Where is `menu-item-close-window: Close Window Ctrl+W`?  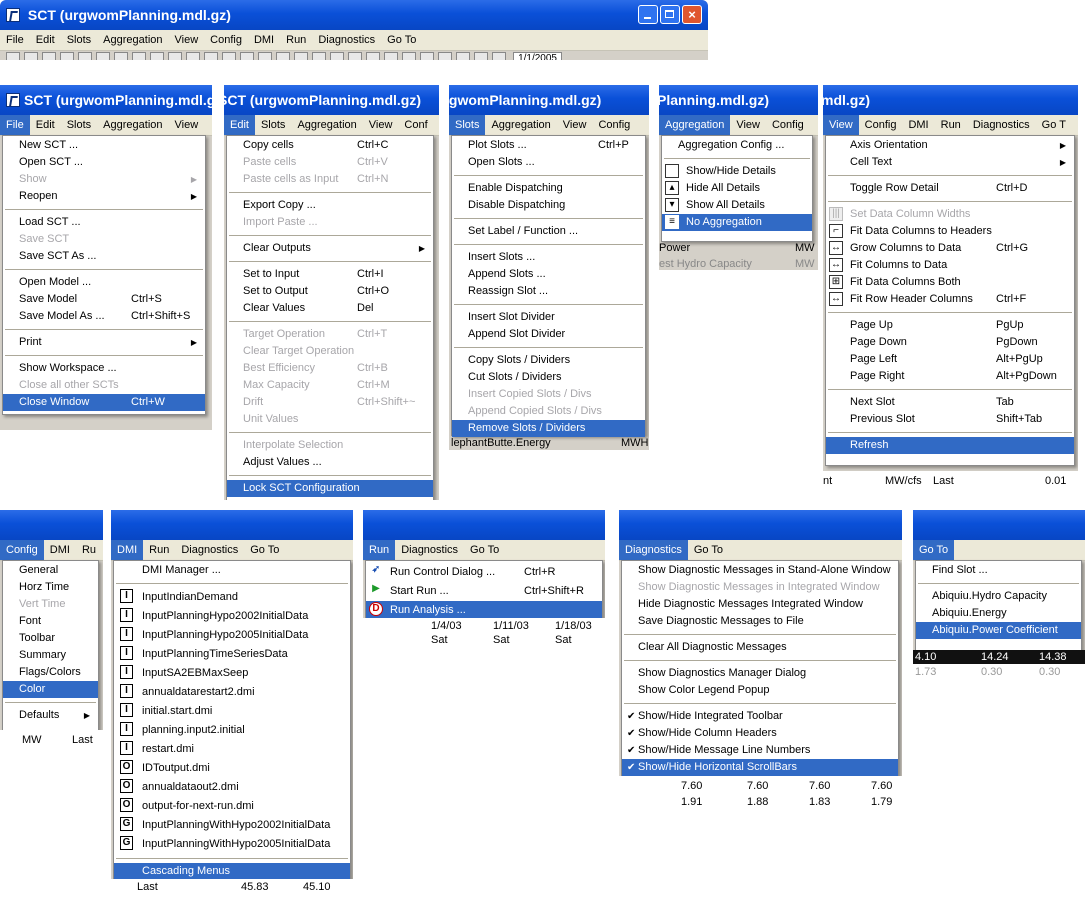 menu-item-close-window: Close Window Ctrl+W is located at coordinates (104, 402).